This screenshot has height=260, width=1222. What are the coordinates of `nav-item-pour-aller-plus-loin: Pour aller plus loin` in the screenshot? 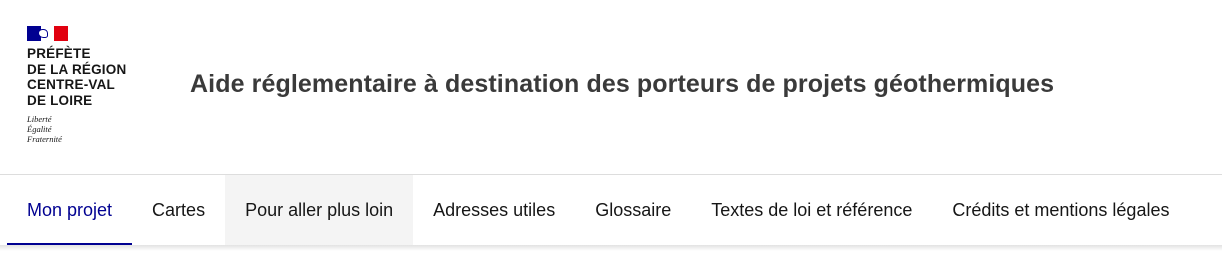 It's located at (319, 210).